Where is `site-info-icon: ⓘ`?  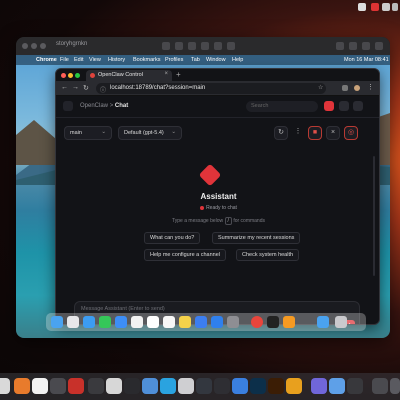 site-info-icon: ⓘ is located at coordinates (103, 89).